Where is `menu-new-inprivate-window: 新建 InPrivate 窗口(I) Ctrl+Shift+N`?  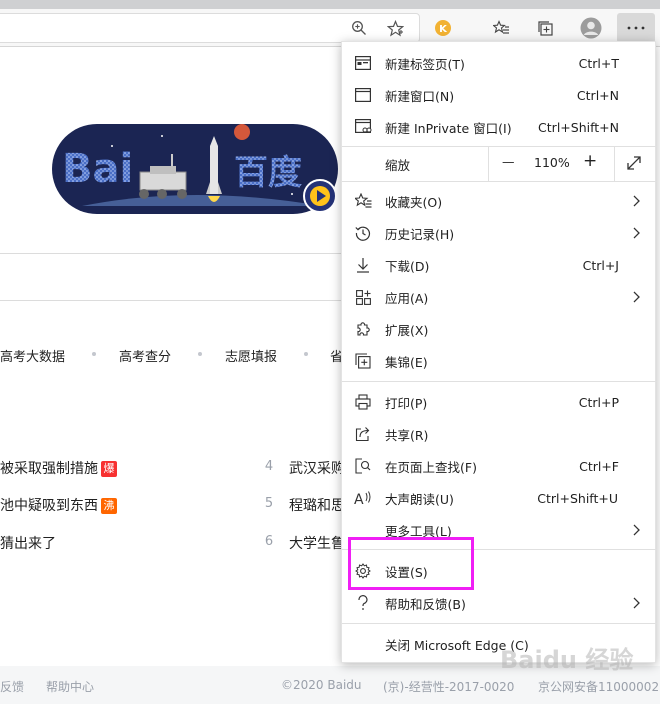
menu-new-inprivate-window: 新建 InPrivate 窗口(I) Ctrl+Shift+N is located at coordinates (499, 127).